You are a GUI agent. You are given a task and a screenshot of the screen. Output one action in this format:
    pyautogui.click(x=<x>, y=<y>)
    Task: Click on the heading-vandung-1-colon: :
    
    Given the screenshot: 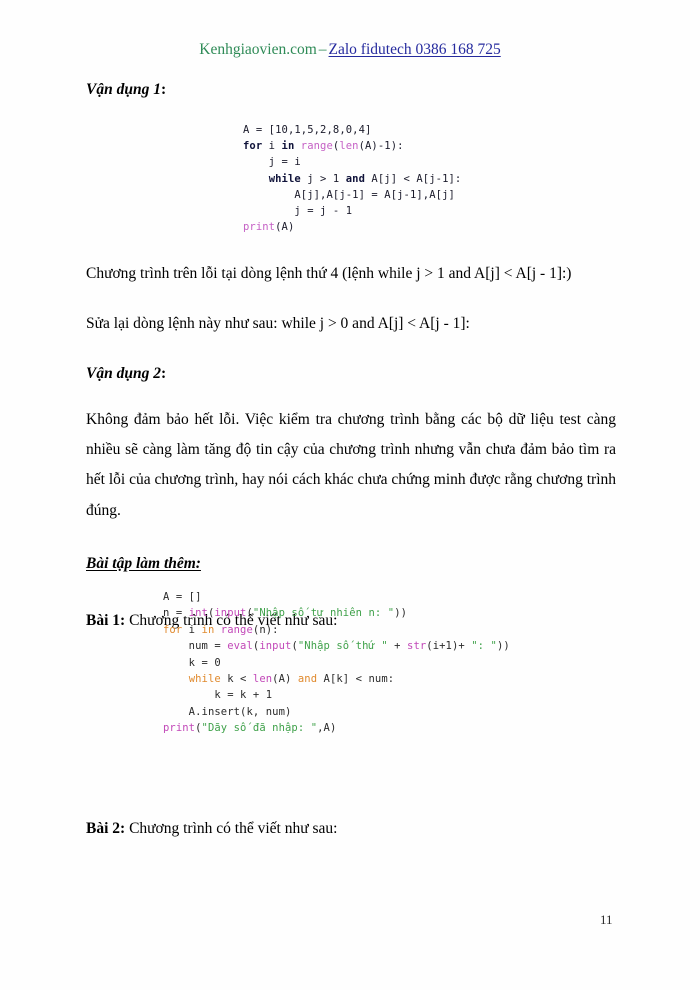 What is the action you would take?
    pyautogui.click(x=163, y=89)
    